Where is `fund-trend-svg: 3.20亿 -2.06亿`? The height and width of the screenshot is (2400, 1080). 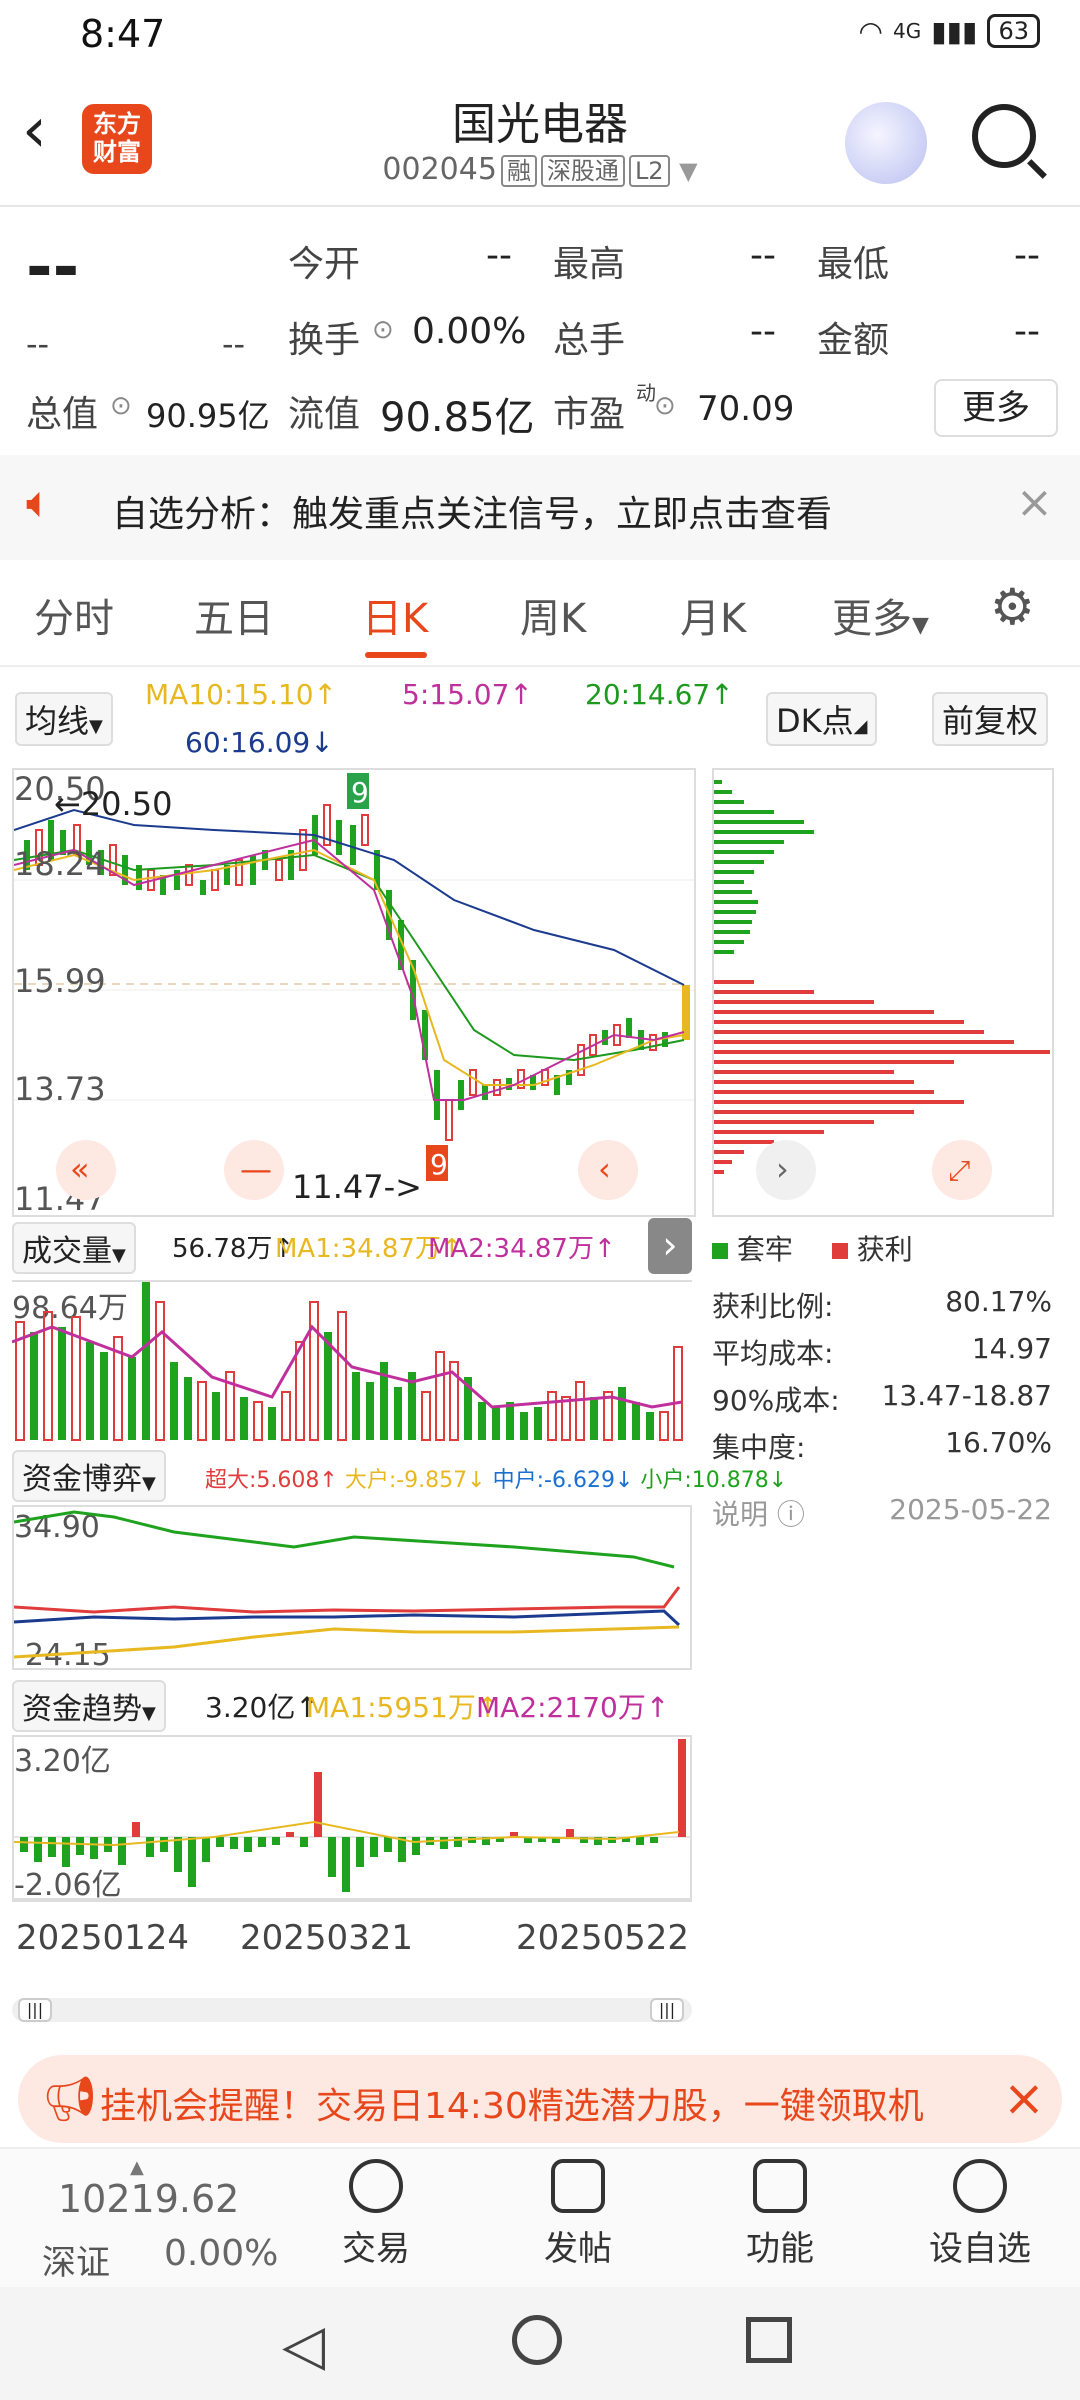 fund-trend-svg: 3.20亿 -2.06亿 is located at coordinates (351, 1821).